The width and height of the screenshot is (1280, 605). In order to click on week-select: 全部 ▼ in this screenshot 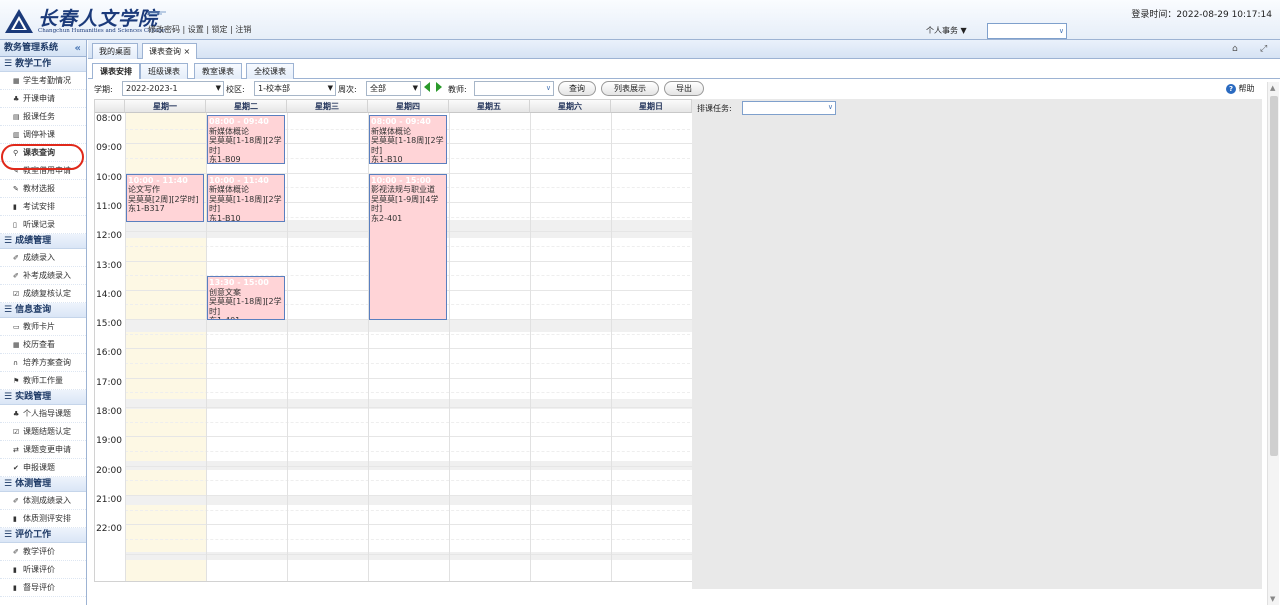, I will do `click(393, 88)`.